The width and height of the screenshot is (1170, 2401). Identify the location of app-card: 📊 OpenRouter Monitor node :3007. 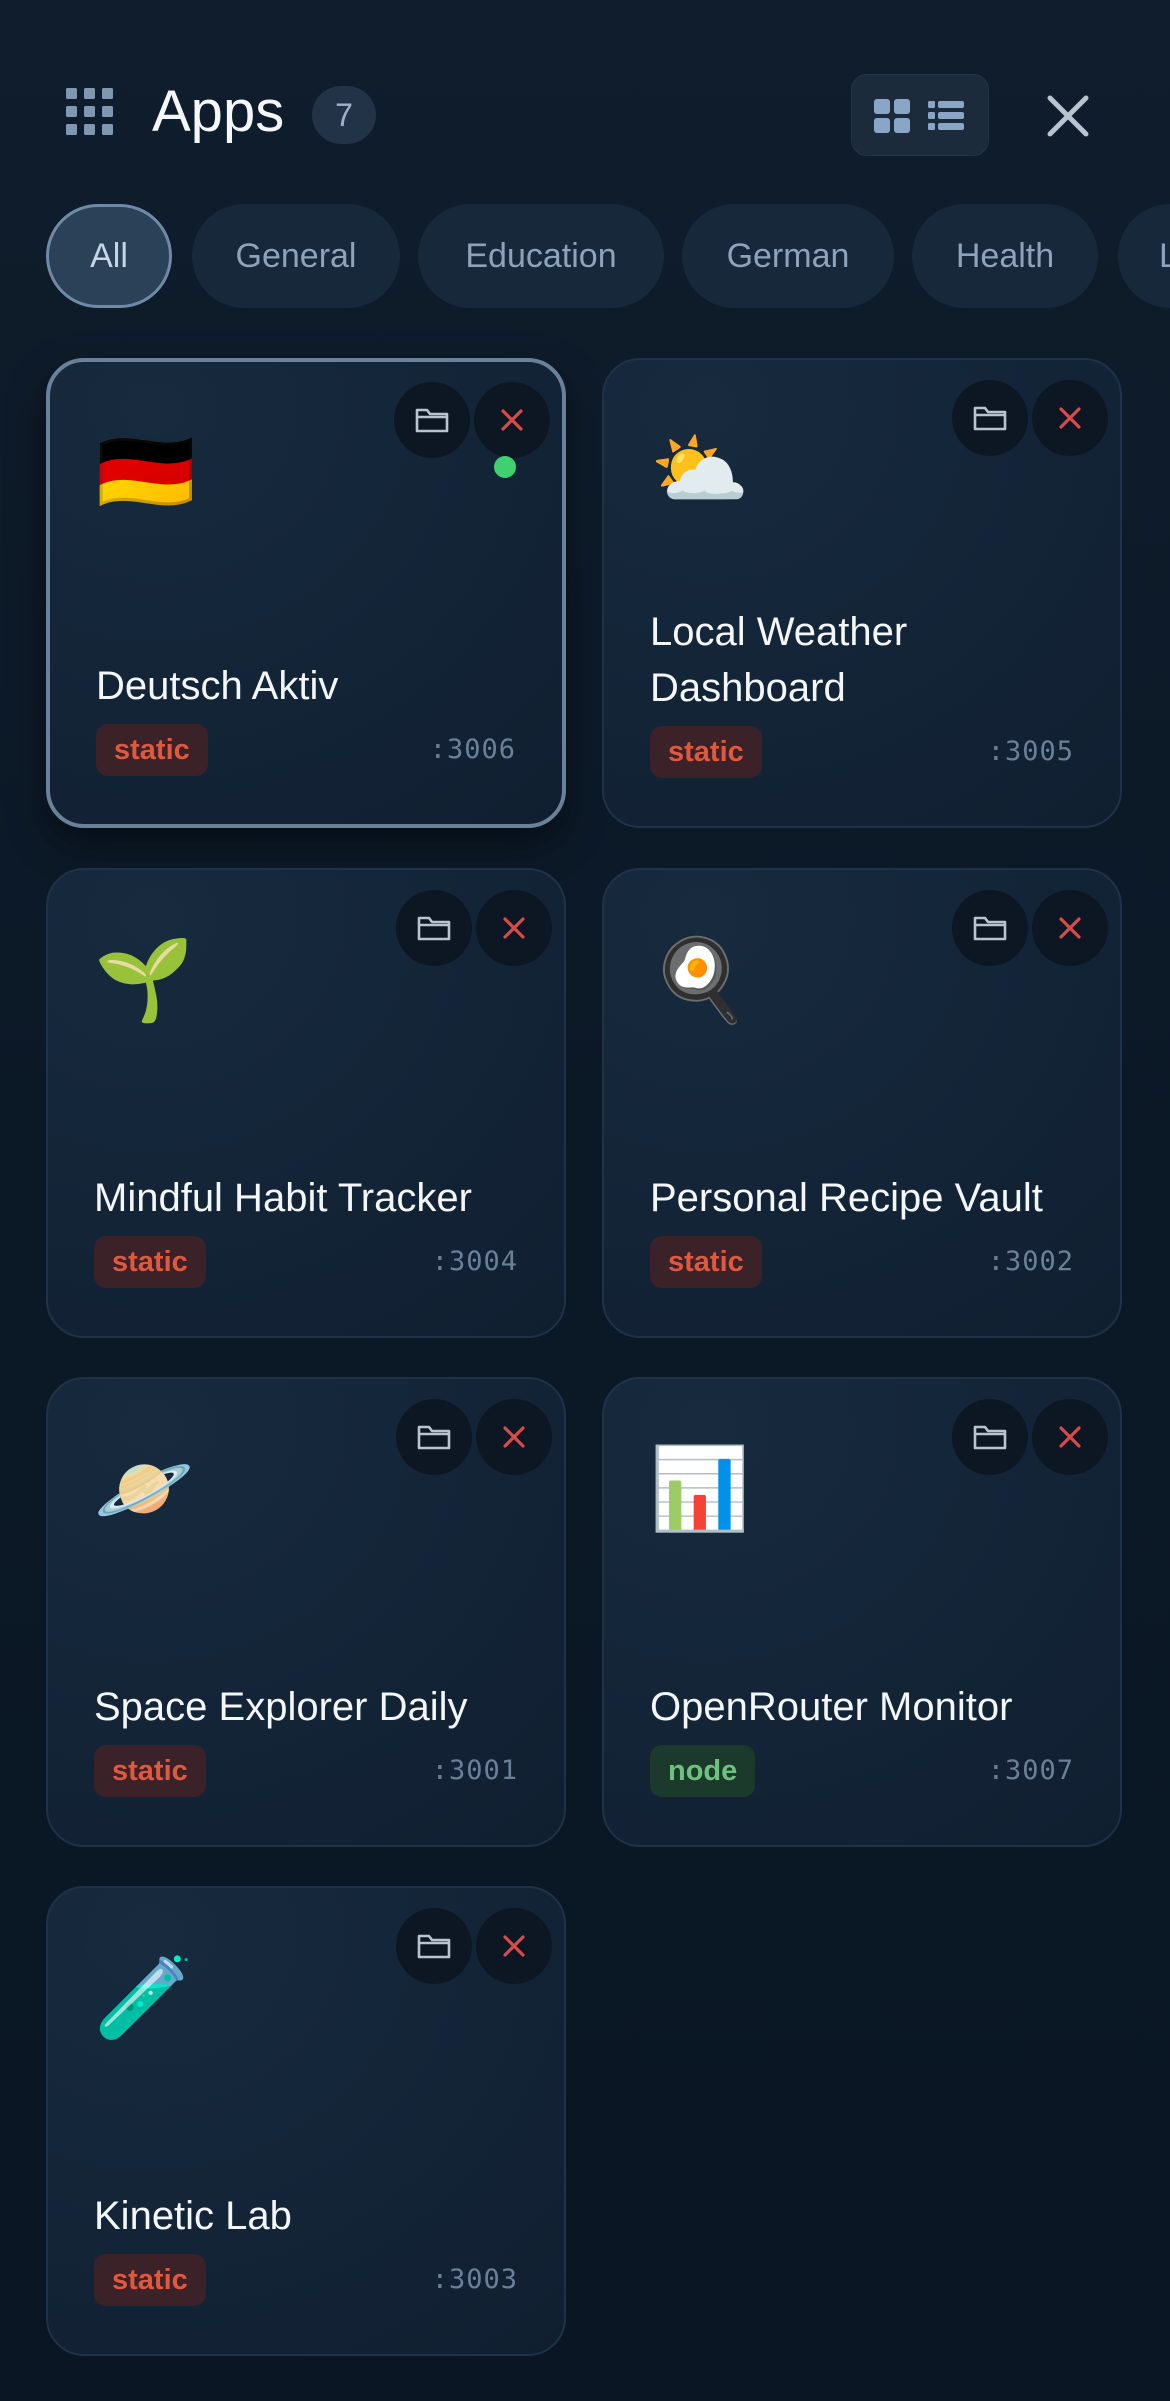
(862, 1612).